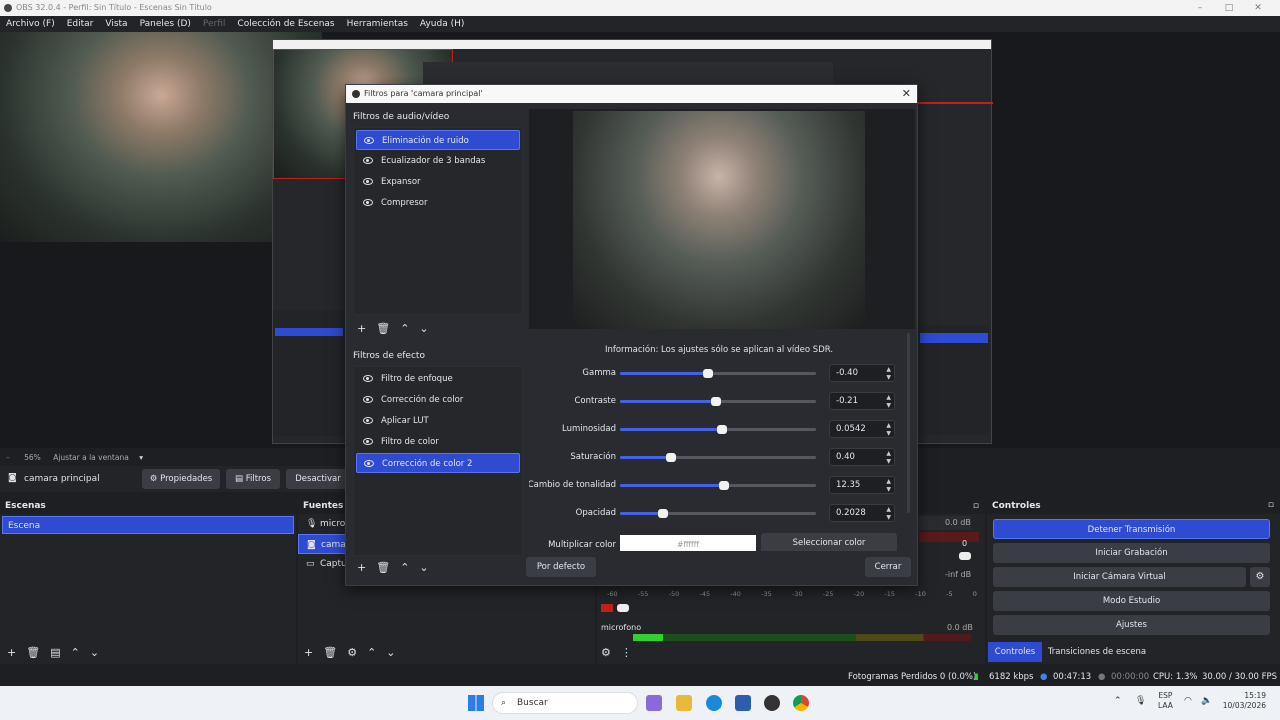  I want to click on filter-down-icon: ⌄, so click(423, 328).